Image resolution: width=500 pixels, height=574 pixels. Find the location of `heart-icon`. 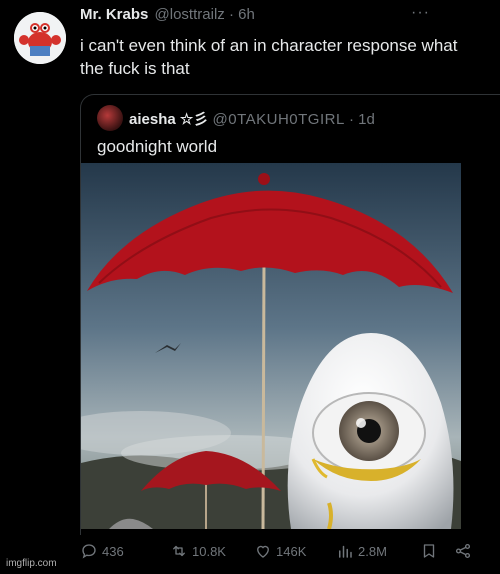

heart-icon is located at coordinates (263, 551).